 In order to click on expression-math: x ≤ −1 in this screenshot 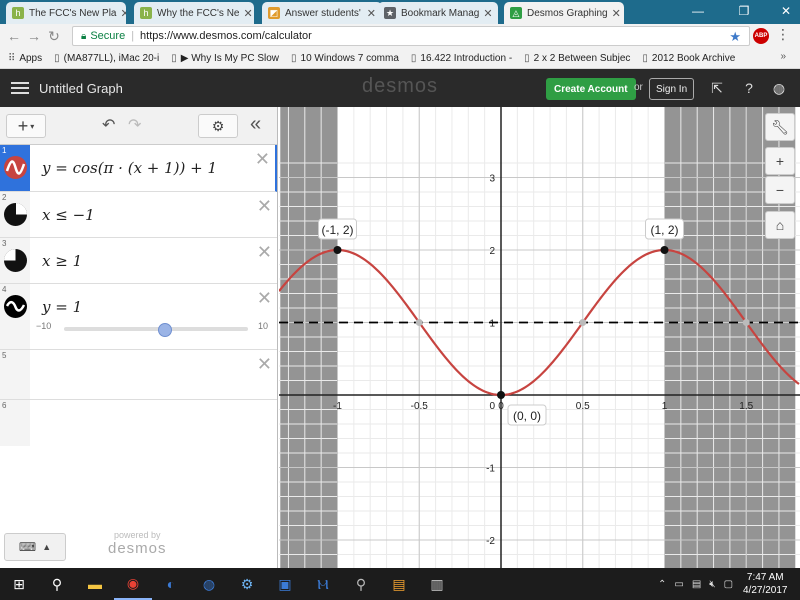, I will do `click(68, 215)`.